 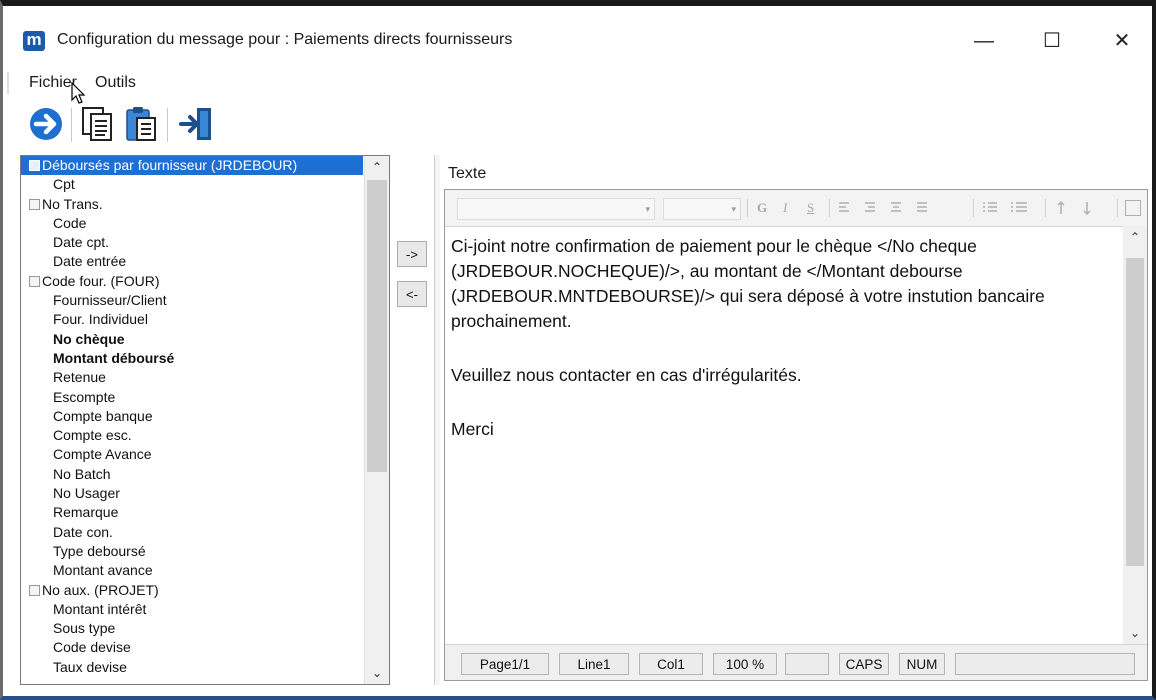 I want to click on tree-scrollbar: ⌃ ⌄, so click(x=376, y=420).